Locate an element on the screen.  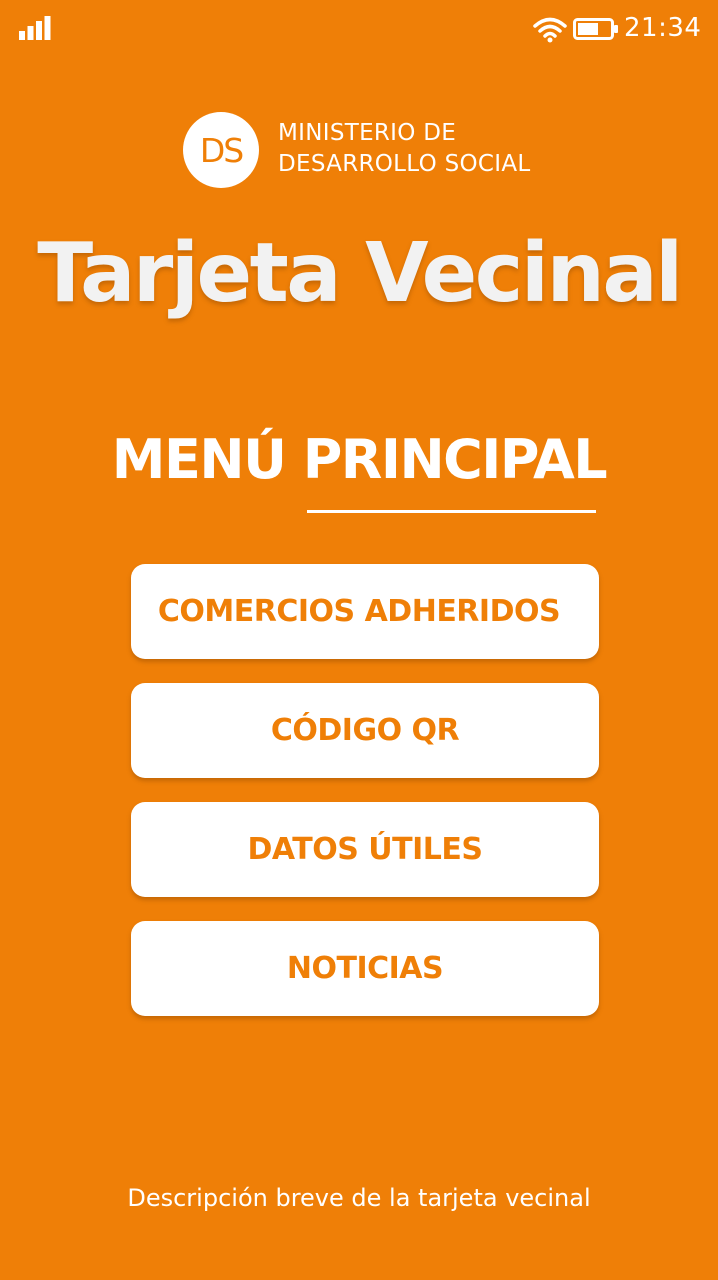
datos-utiles-button: DATOS ÚTILES is located at coordinates (365, 849).